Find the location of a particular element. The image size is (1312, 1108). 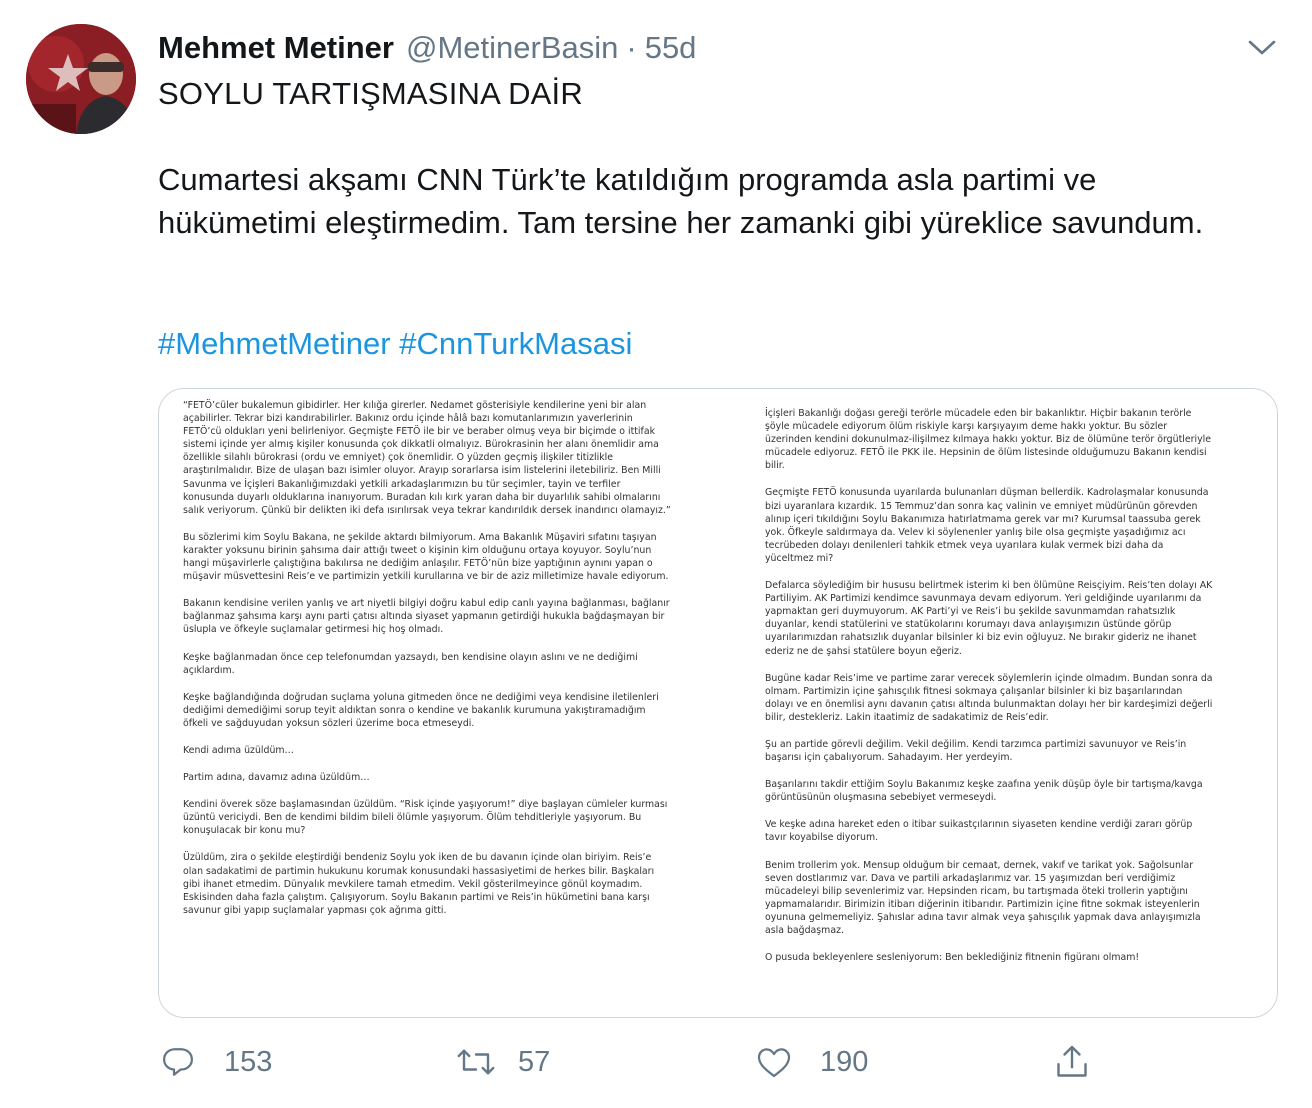

reply-button: 153 is located at coordinates (216, 1062).